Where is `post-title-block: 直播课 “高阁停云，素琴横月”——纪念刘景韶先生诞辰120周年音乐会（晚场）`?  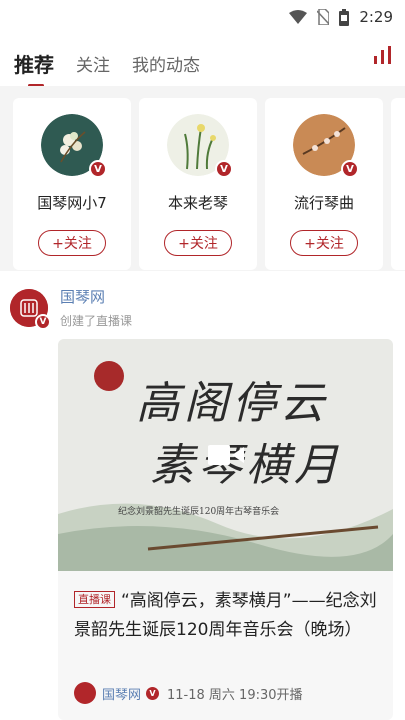
post-title-block: 直播课 “高阁停云，素琴横月”——纪念刘景韶先生诞辰120周年音乐会（晚场） is located at coordinates (226, 616).